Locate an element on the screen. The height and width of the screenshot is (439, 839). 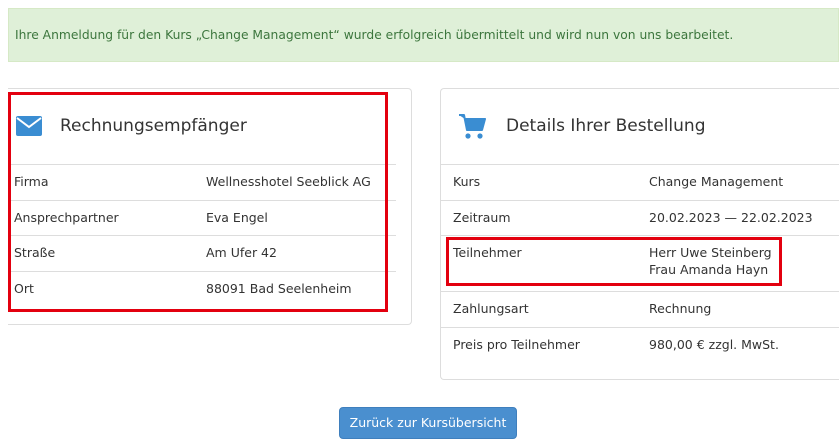
table-row: Ort 88091 Bad Seelenheim is located at coordinates (202, 288).